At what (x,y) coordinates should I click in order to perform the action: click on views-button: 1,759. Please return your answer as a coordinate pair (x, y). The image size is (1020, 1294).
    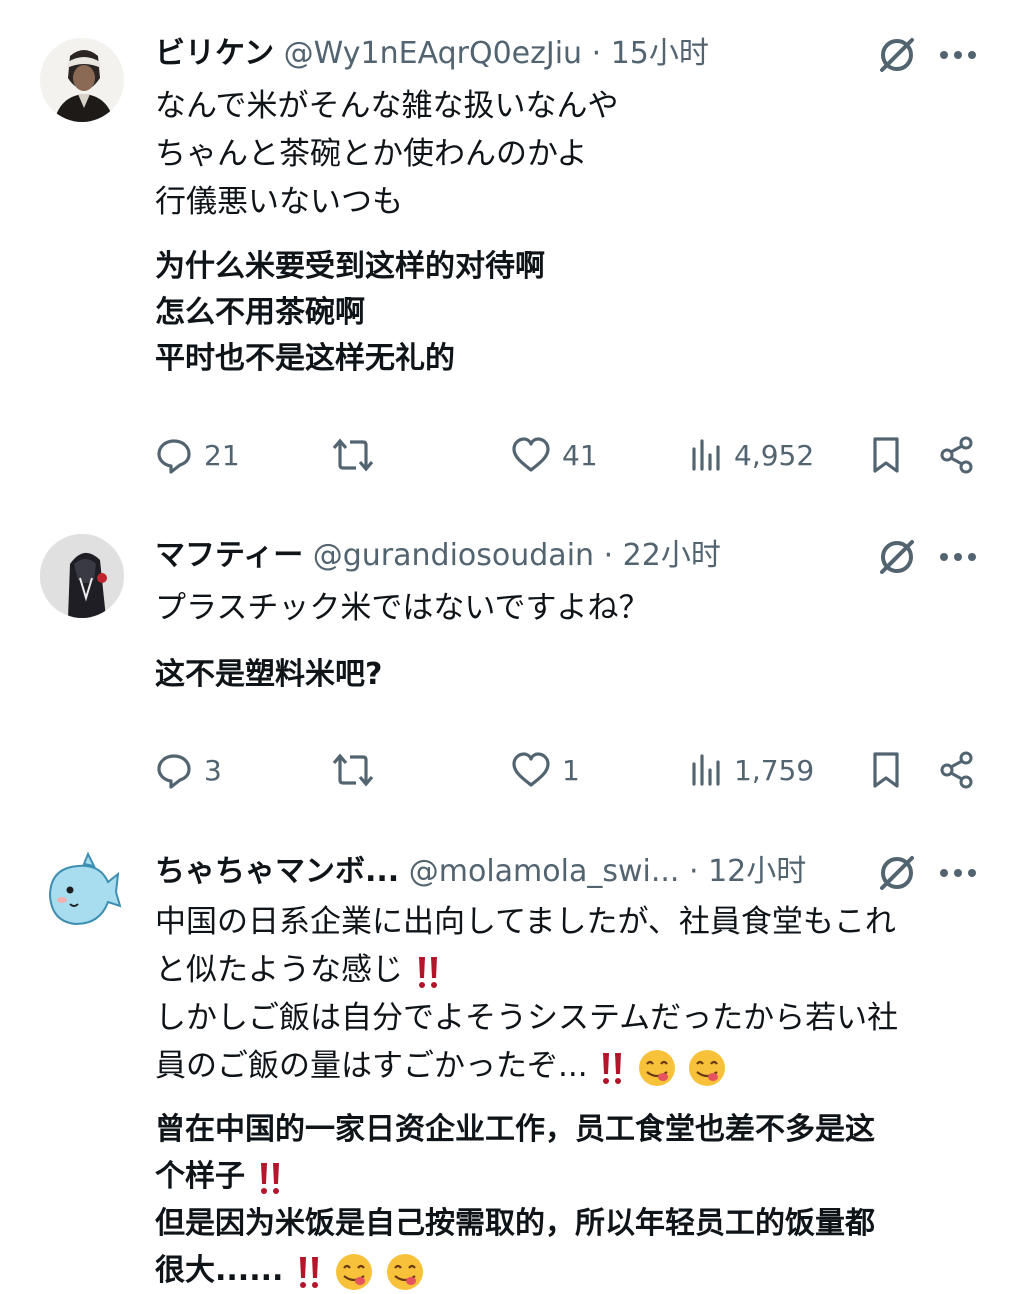
    Looking at the image, I should click on (752, 770).